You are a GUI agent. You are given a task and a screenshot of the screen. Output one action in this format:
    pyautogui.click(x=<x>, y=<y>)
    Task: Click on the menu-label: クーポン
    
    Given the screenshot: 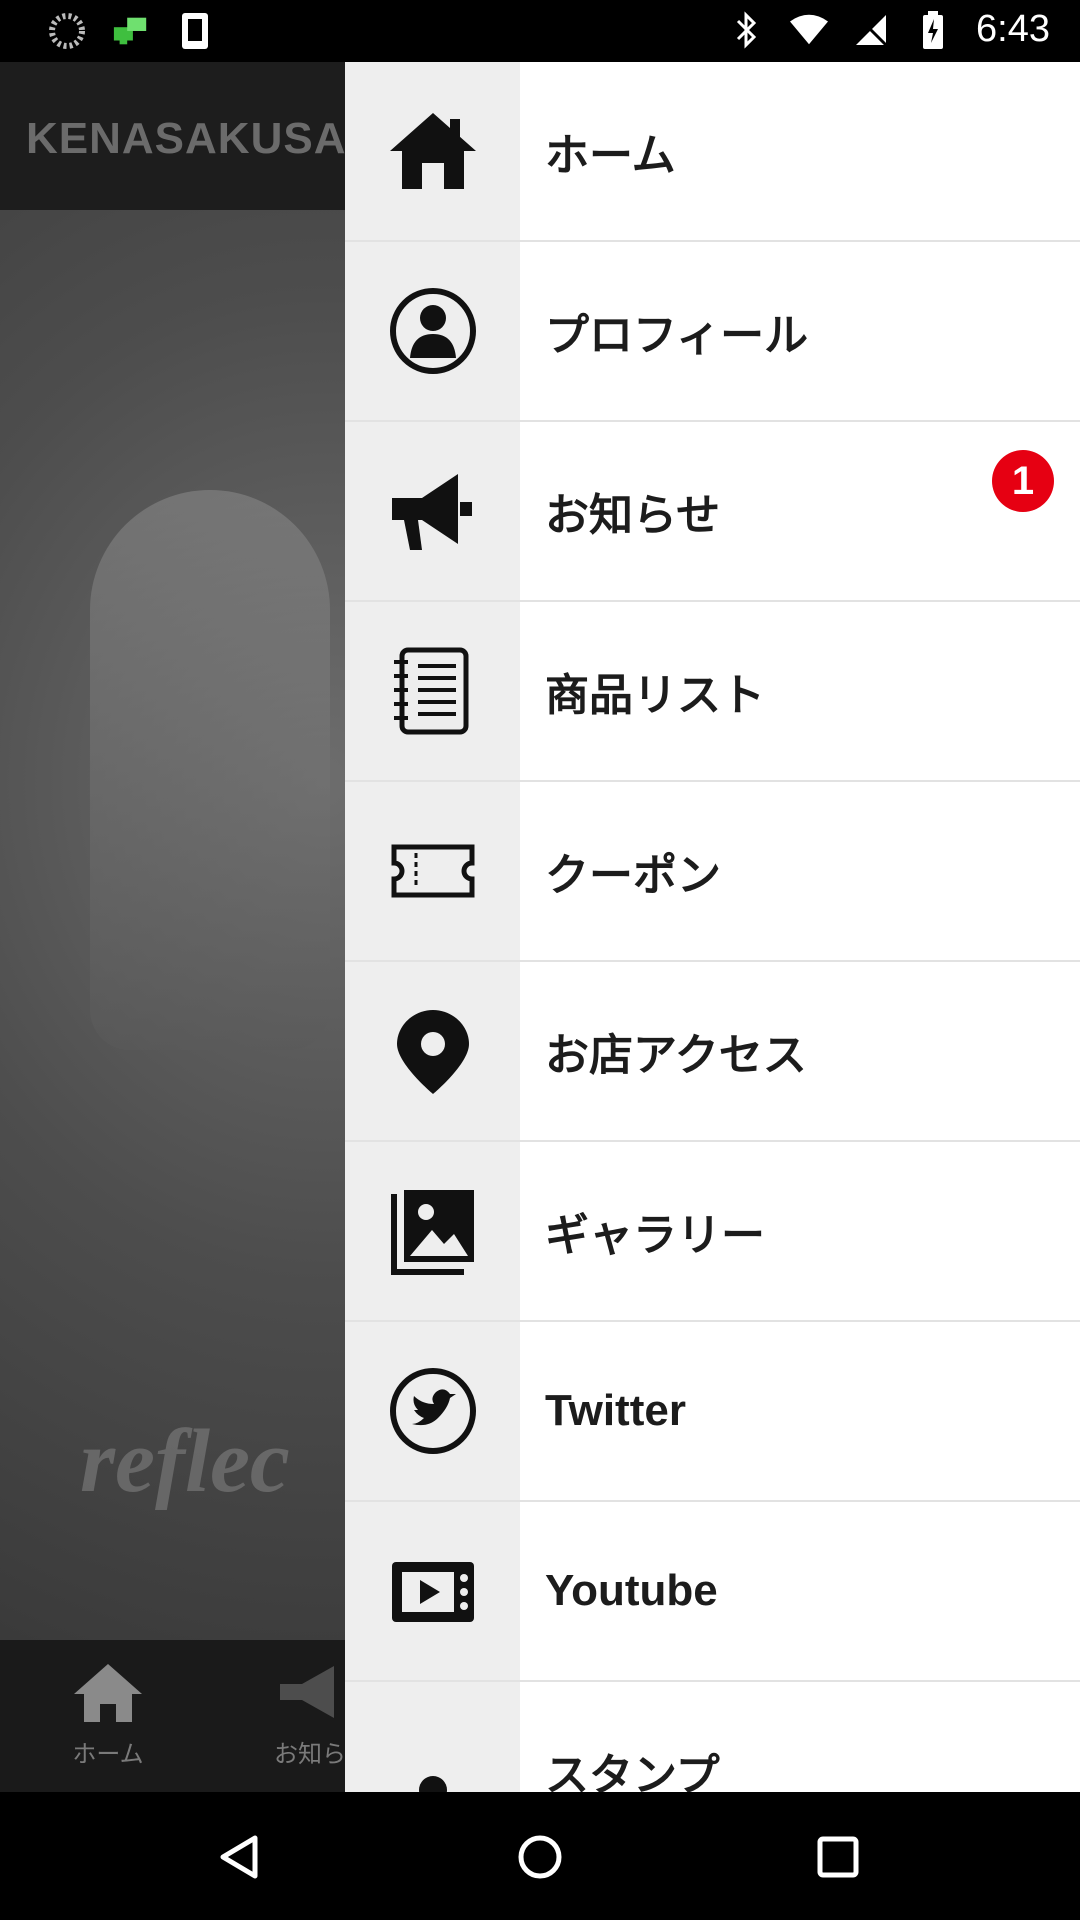 What is the action you would take?
    pyautogui.click(x=633, y=875)
    